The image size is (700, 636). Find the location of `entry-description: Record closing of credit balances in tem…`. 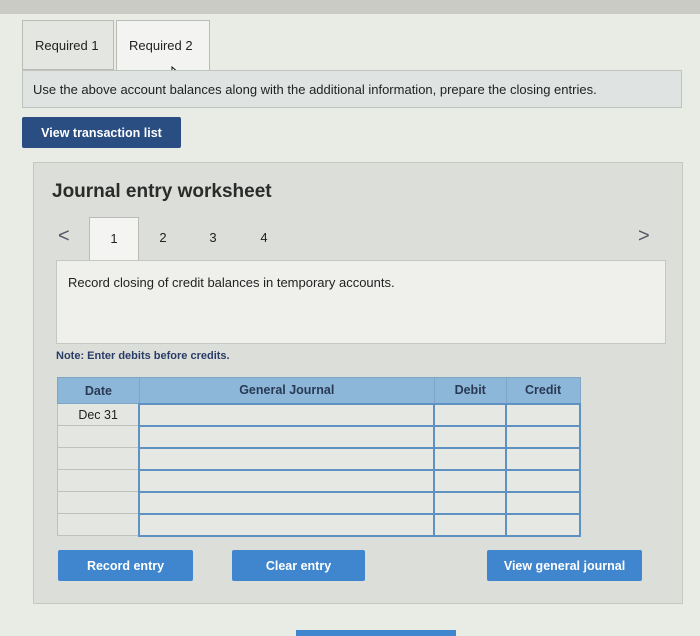

entry-description: Record closing of credit balances in tem… is located at coordinates (361, 302).